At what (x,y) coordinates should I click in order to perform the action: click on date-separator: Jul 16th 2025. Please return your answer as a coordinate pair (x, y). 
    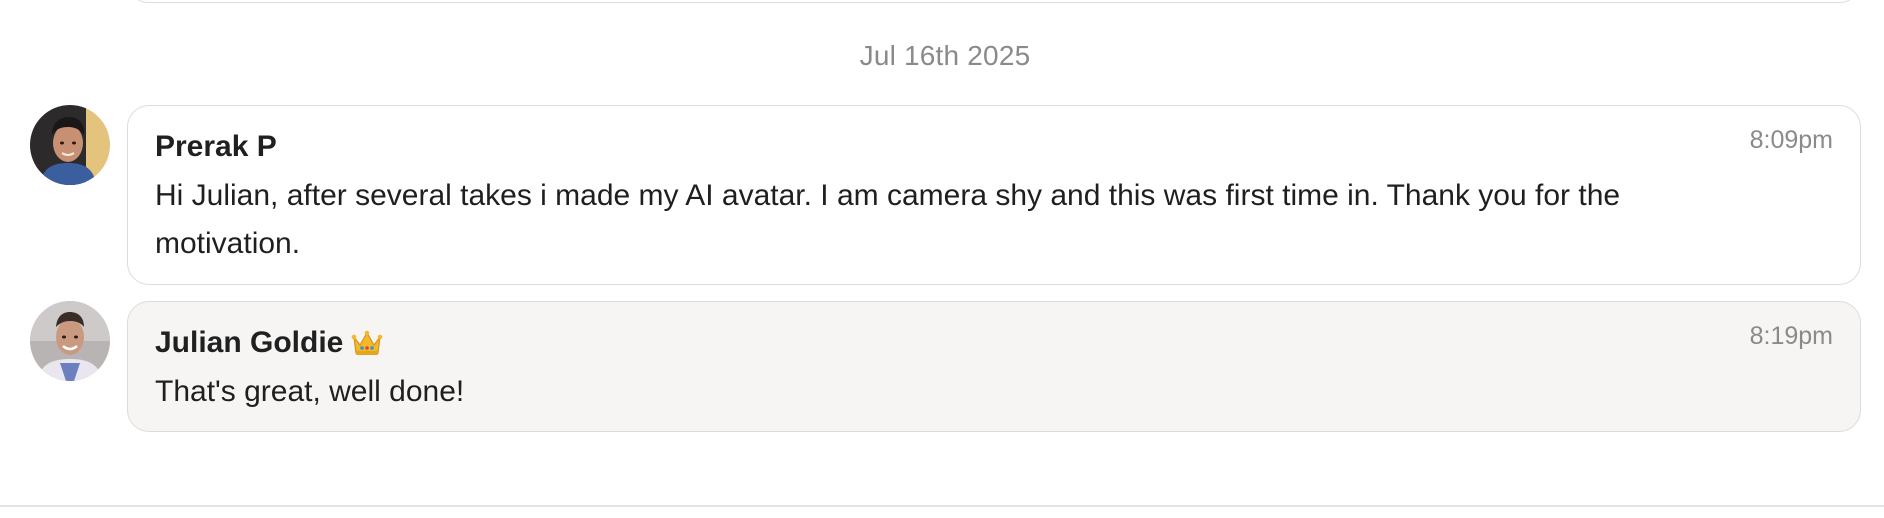
    Looking at the image, I should click on (945, 55).